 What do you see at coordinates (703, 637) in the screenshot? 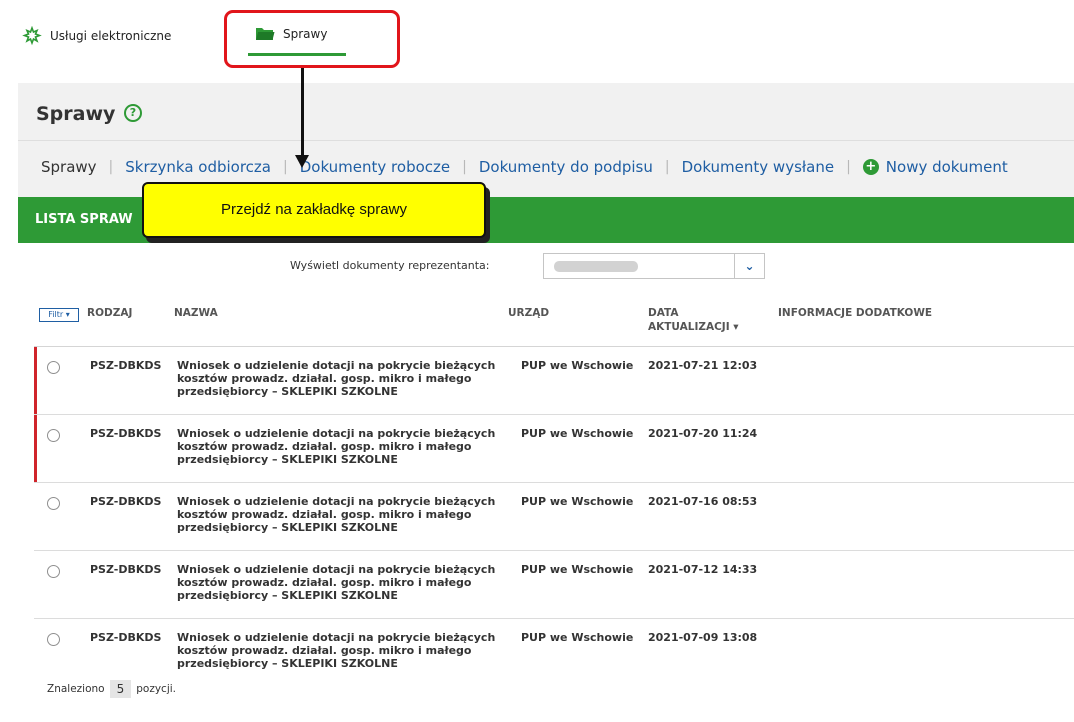
I see `cell-date: 2021-07-09 13:08` at bounding box center [703, 637].